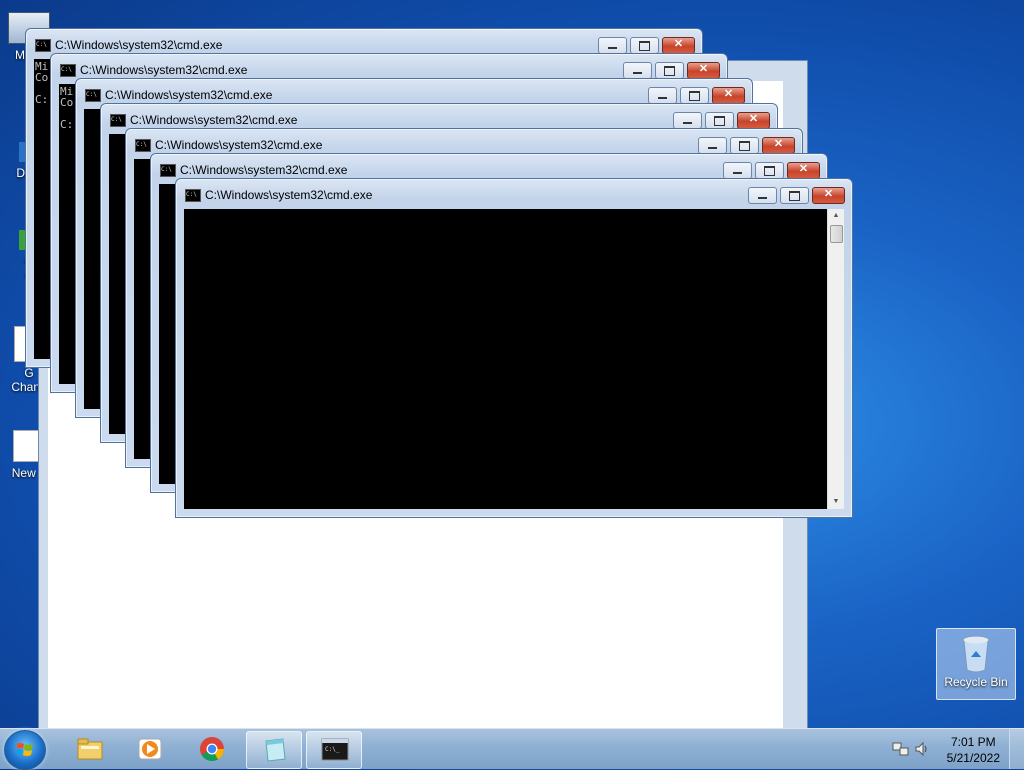 The image size is (1024, 770). I want to click on taskbar-notepad, so click(274, 750).